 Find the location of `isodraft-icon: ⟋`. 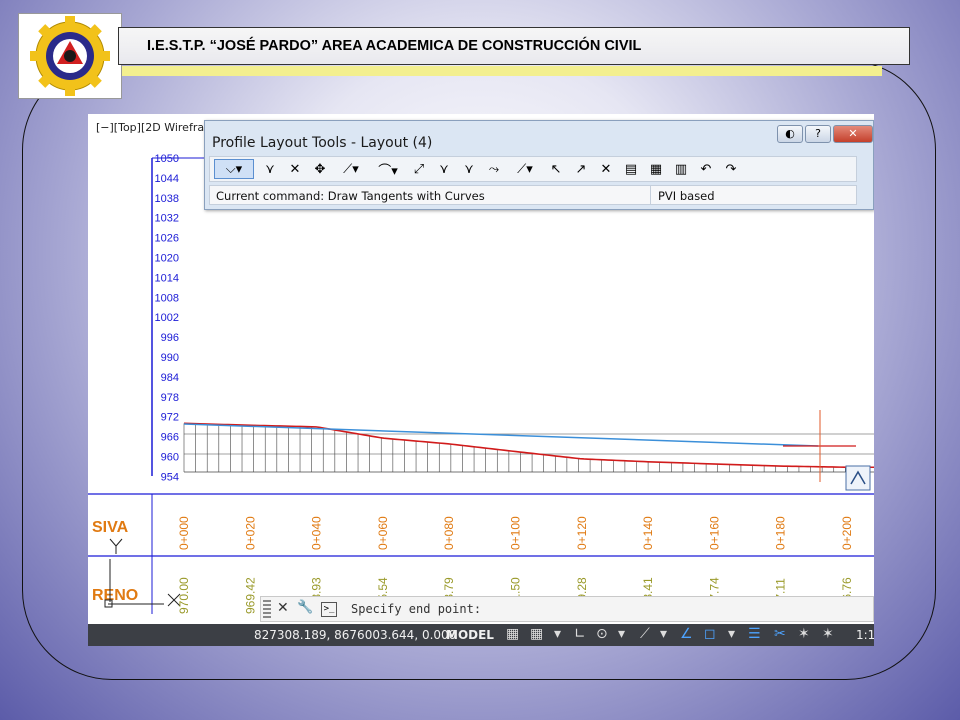

isodraft-icon: ⟋ is located at coordinates (645, 634).